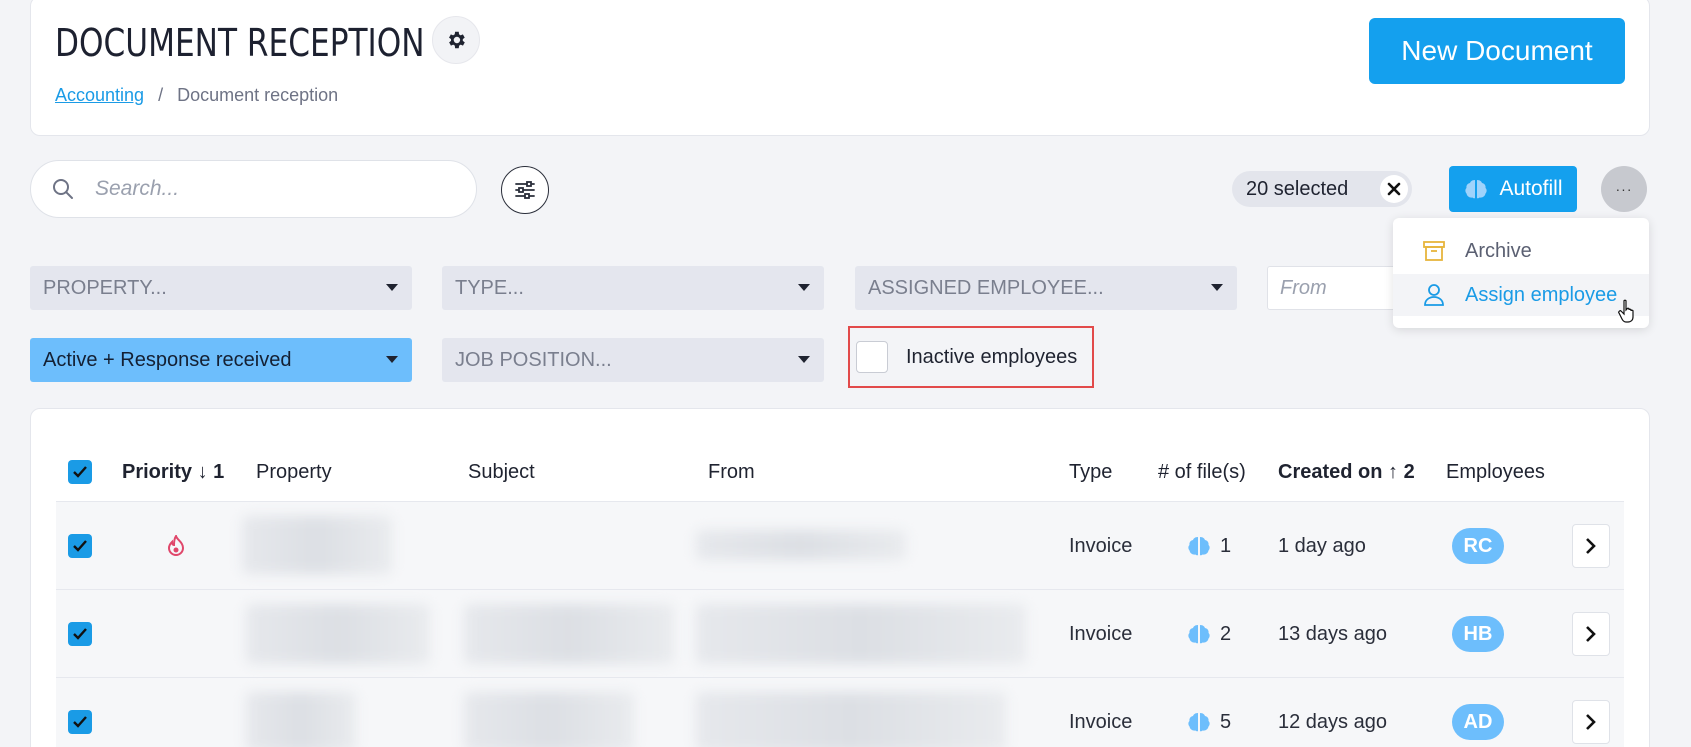 This screenshot has width=1691, height=747. Describe the element at coordinates (1226, 633) in the screenshot. I see `row-files-count: 2` at that location.